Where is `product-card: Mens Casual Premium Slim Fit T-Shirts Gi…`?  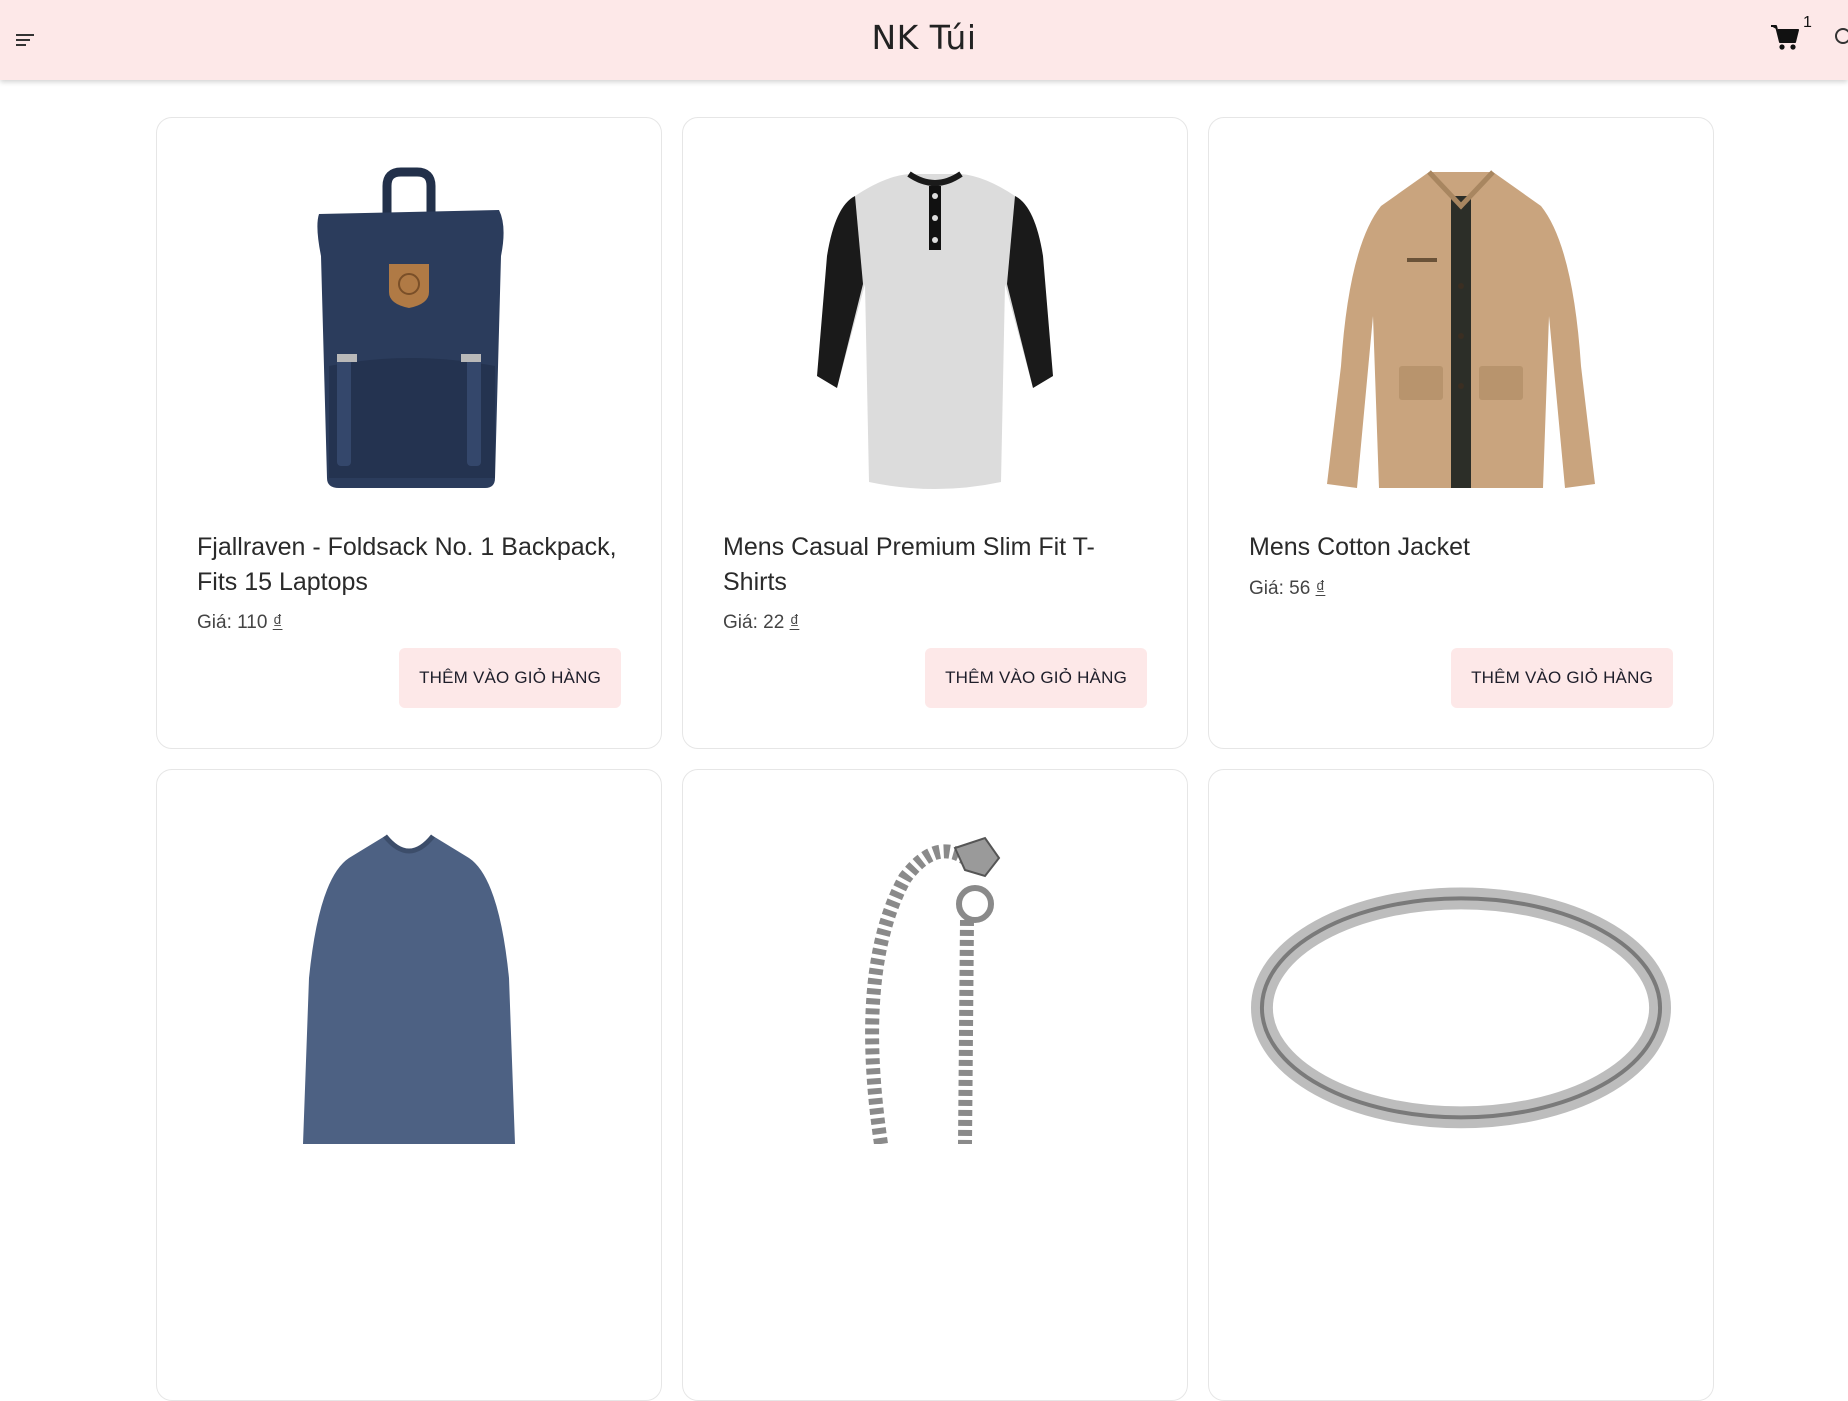 product-card: Mens Casual Premium Slim Fit T-Shirts Gi… is located at coordinates (935, 433).